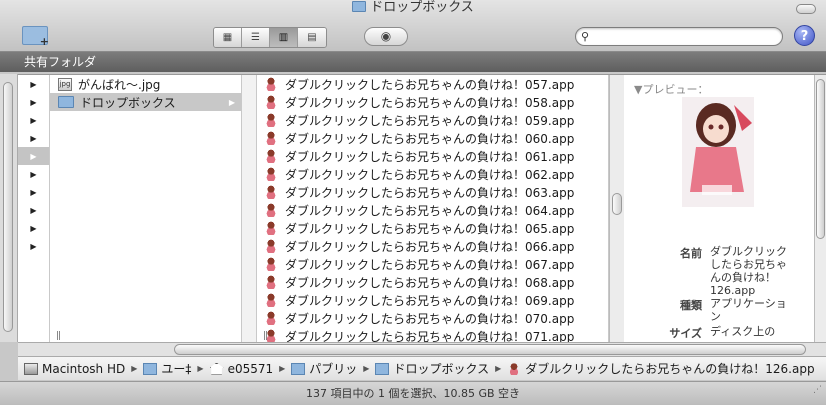  Describe the element at coordinates (359, 6) in the screenshot. I see `folder-icon` at that location.